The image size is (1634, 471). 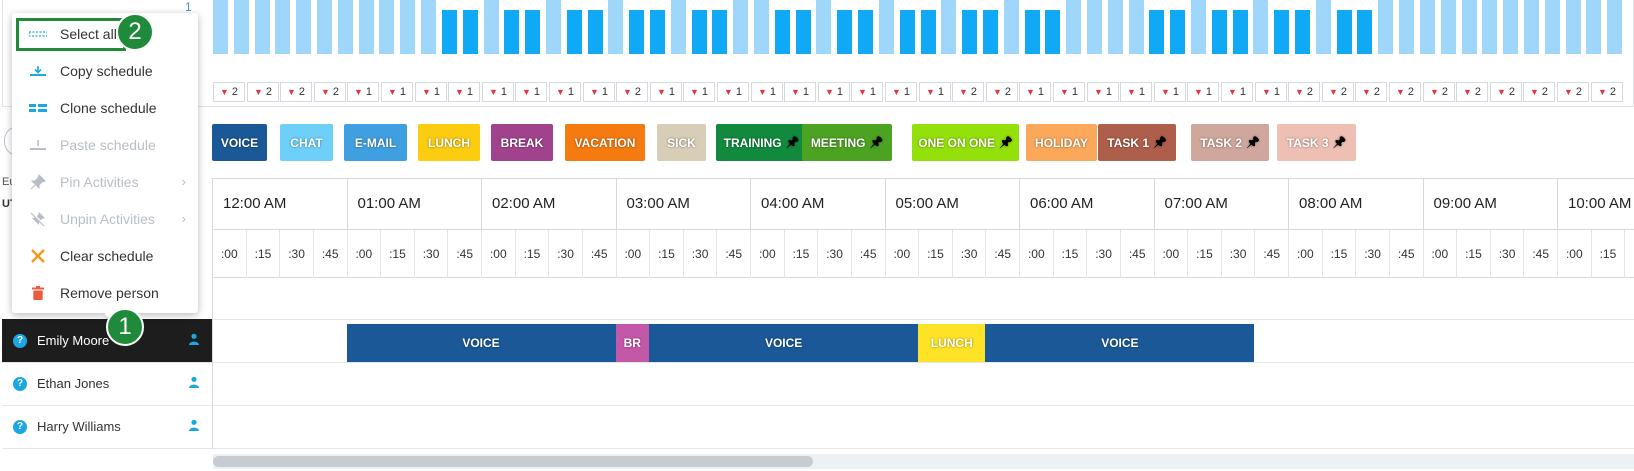 What do you see at coordinates (684, 204) in the screenshot?
I see `hour-header: 03:00 AM` at bounding box center [684, 204].